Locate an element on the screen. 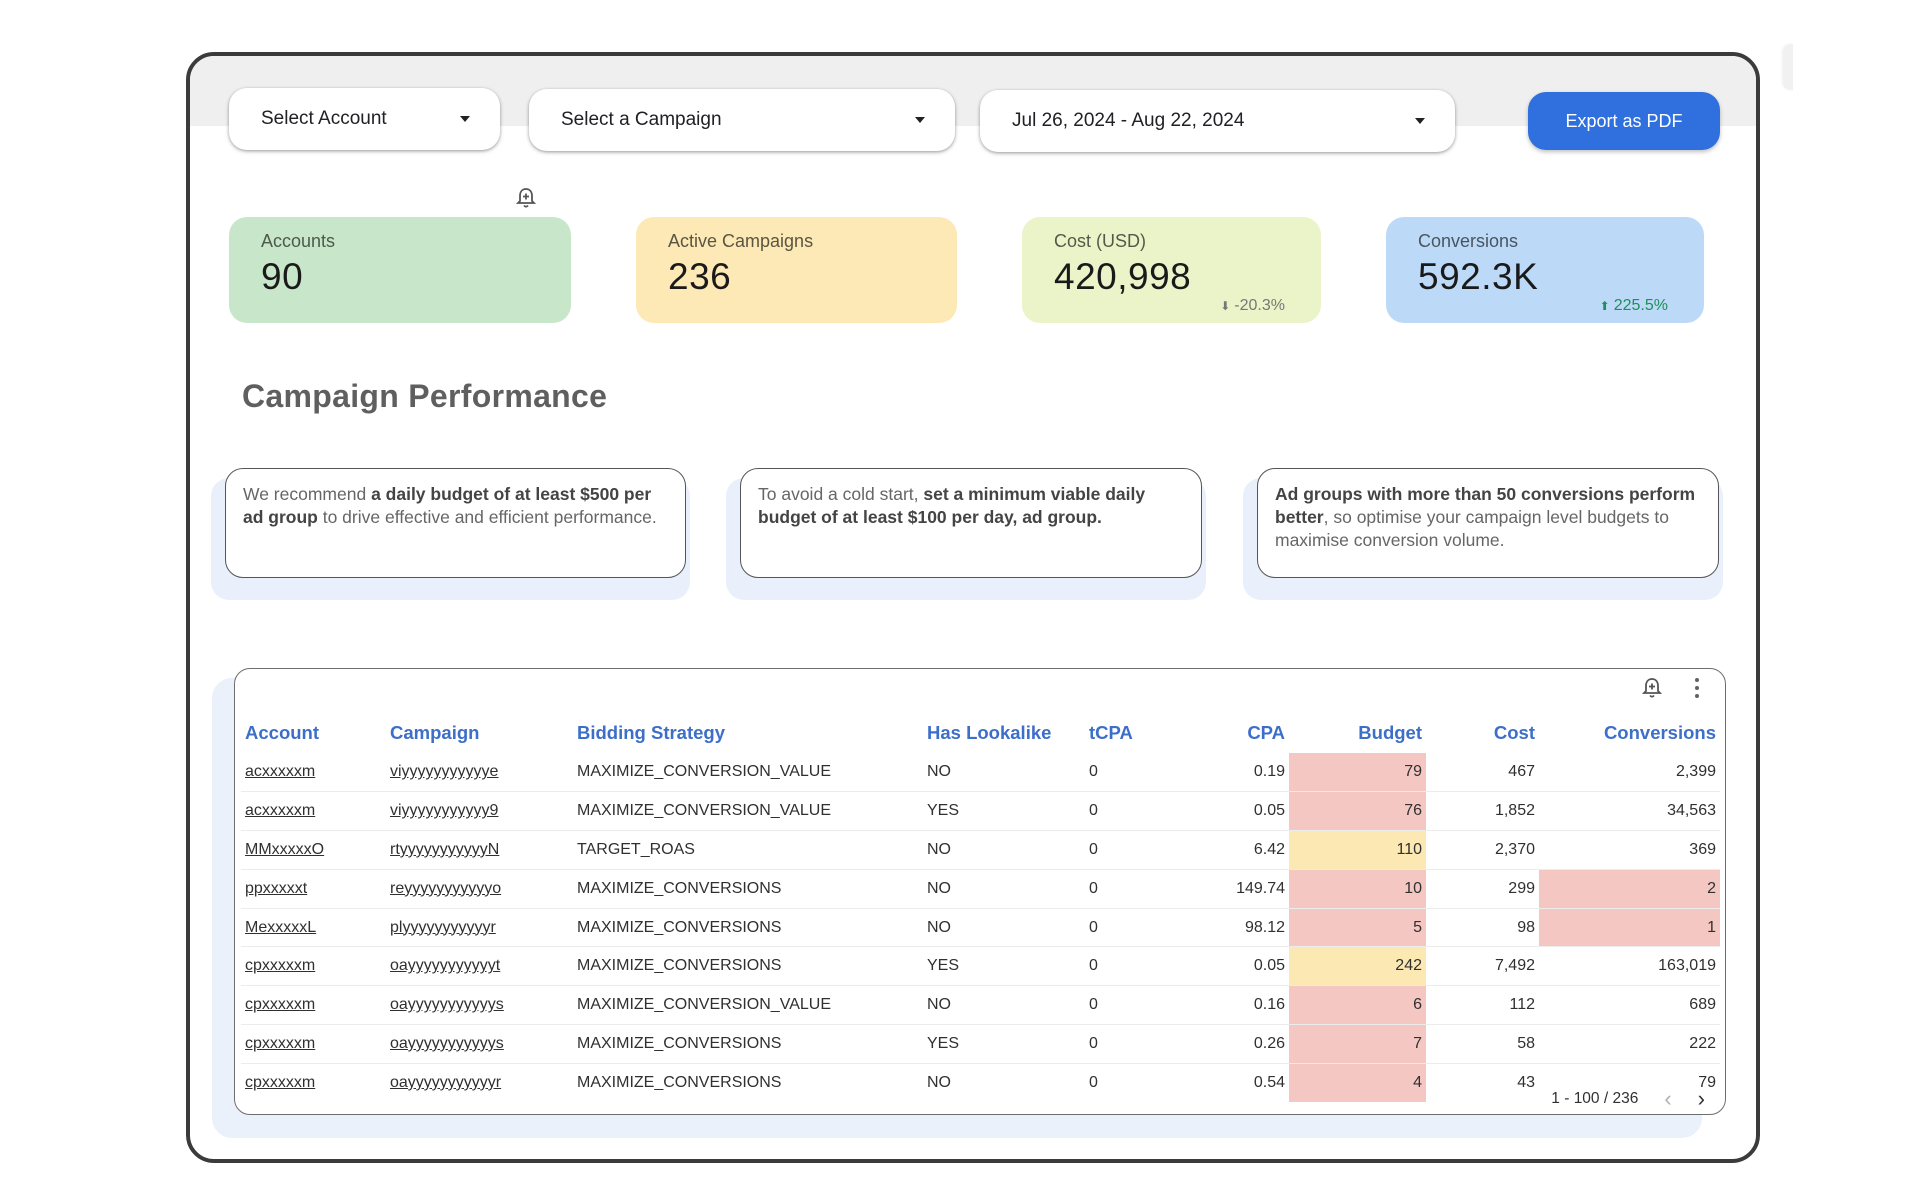 The width and height of the screenshot is (1920, 1200). cell-campaign: viyyyyyyyyyyy9 is located at coordinates (479, 811).